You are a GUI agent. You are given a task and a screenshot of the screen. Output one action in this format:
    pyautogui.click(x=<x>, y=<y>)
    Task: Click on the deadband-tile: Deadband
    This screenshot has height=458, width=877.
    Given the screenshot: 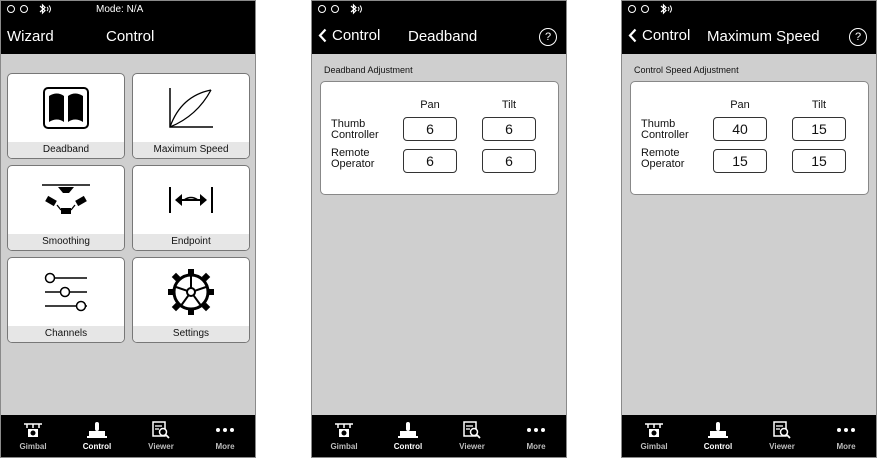 What is the action you would take?
    pyautogui.click(x=66, y=116)
    